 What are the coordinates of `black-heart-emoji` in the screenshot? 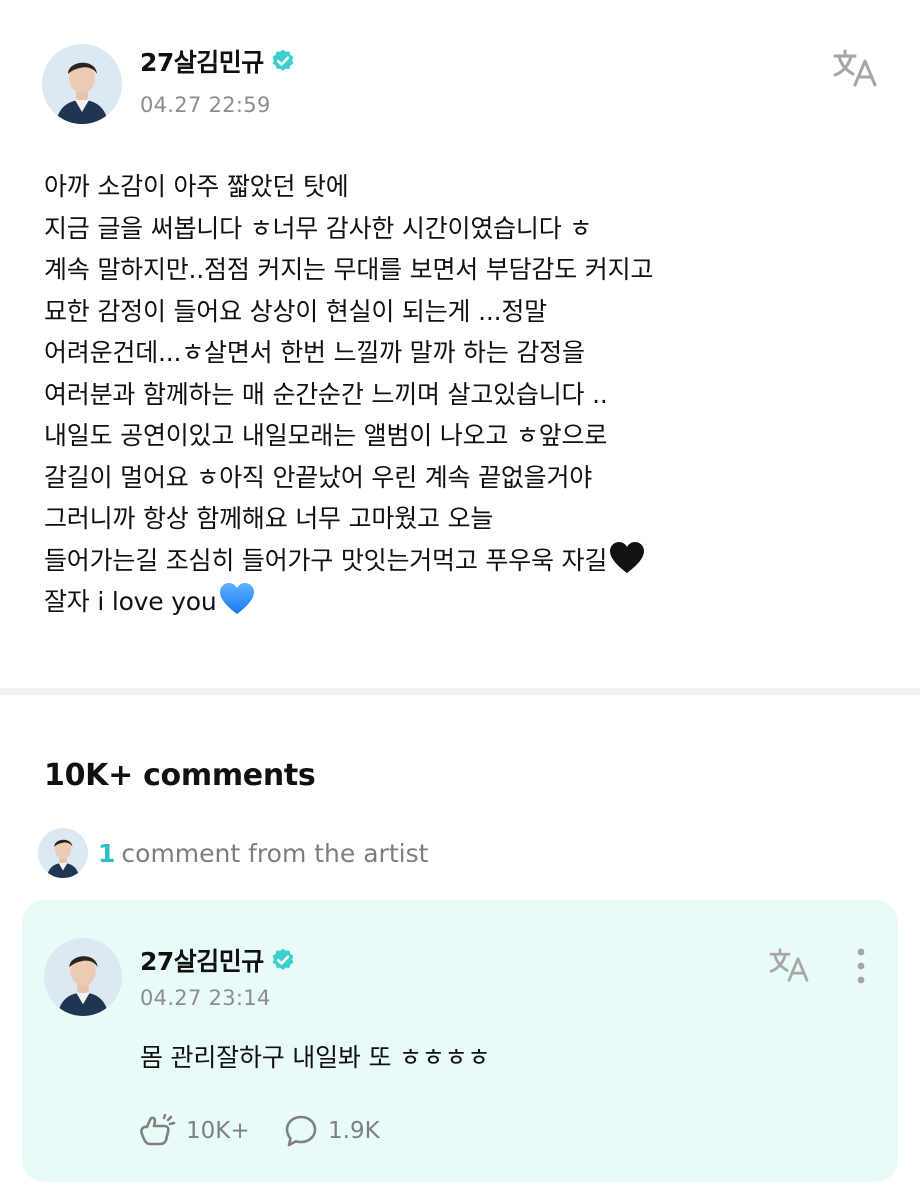 It's located at (627, 558).